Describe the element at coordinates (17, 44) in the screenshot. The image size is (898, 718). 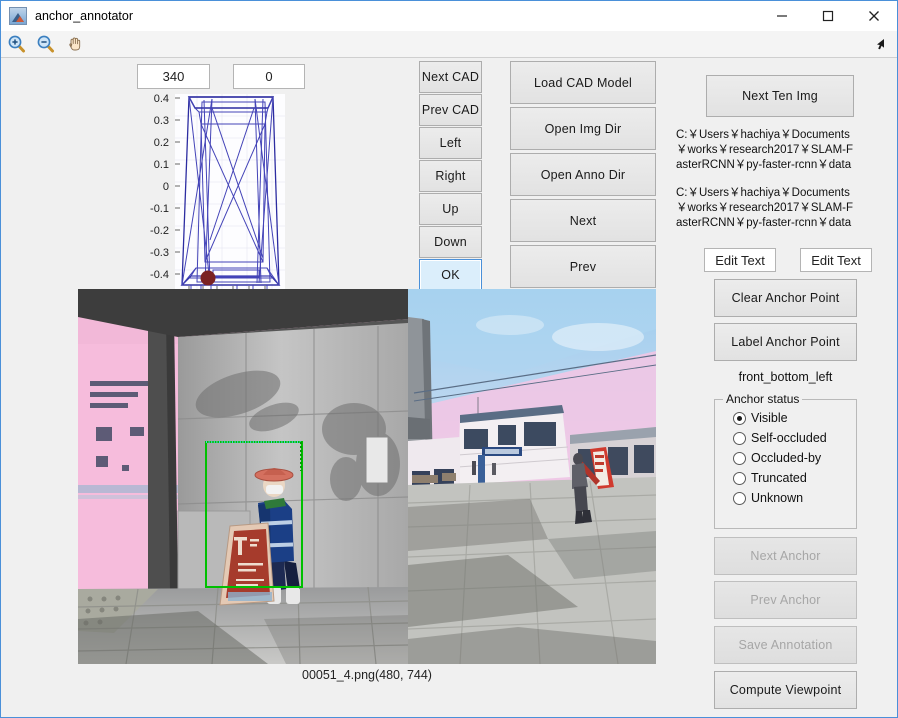
I see `zoom-in-icon` at that location.